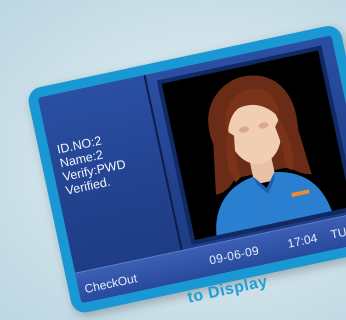 This screenshot has height=320, width=346. What do you see at coordinates (93, 164) in the screenshot?
I see `verification-info: ID.NO:2 Name:2 Verify:PWD Verified.` at bounding box center [93, 164].